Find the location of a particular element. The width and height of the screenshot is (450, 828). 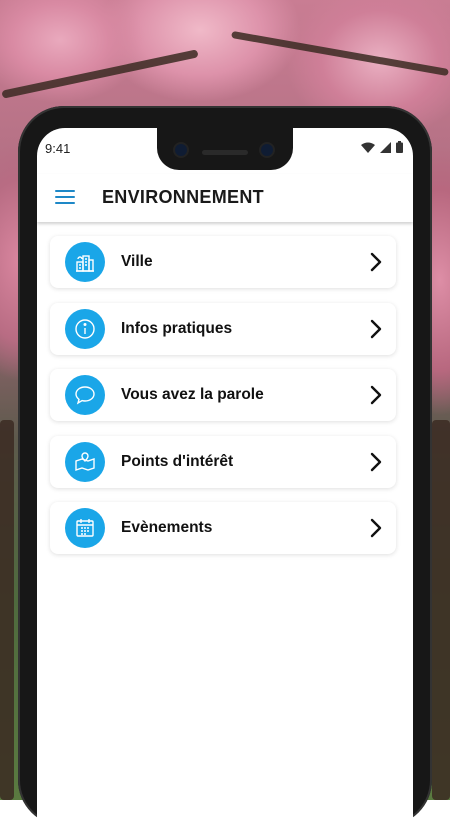

status-icons is located at coordinates (382, 147).